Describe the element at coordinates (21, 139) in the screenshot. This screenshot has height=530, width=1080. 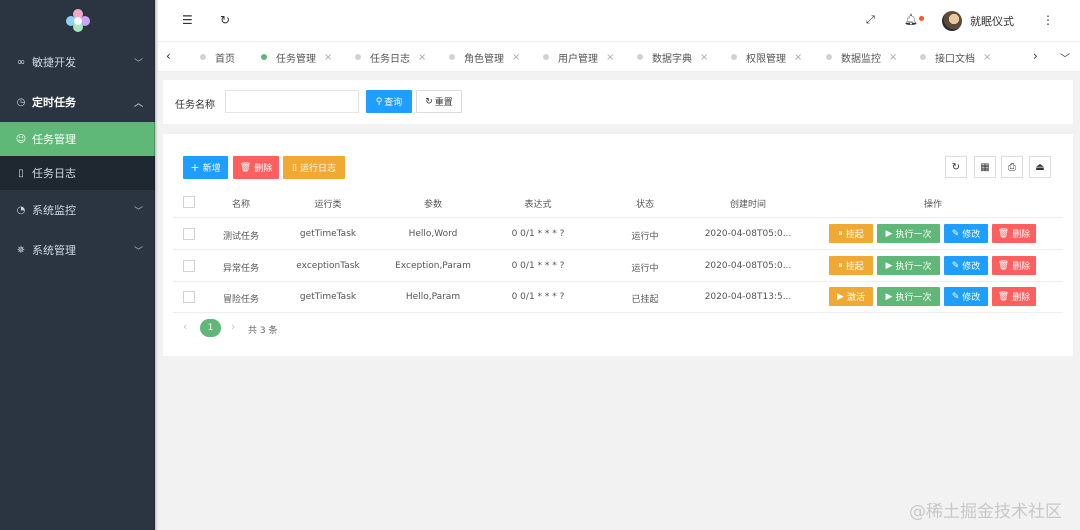
I see `smile-icon: ☺` at that location.